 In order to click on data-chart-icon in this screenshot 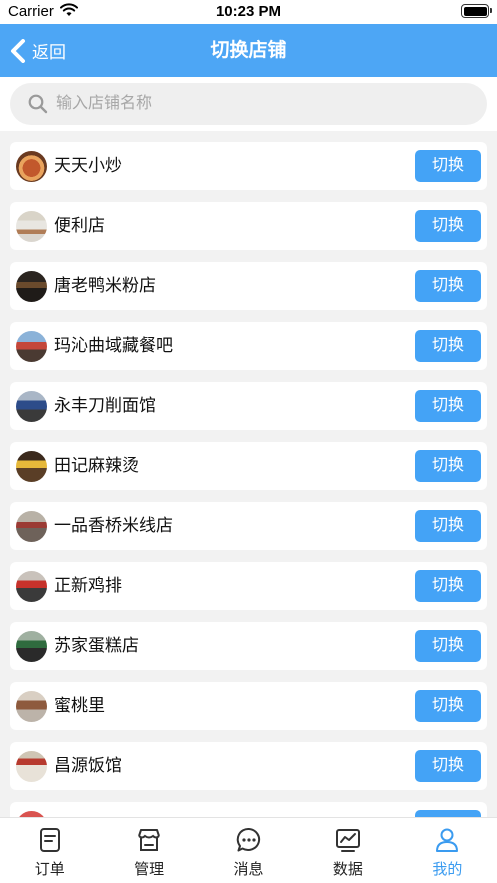, I will do `click(347, 840)`.